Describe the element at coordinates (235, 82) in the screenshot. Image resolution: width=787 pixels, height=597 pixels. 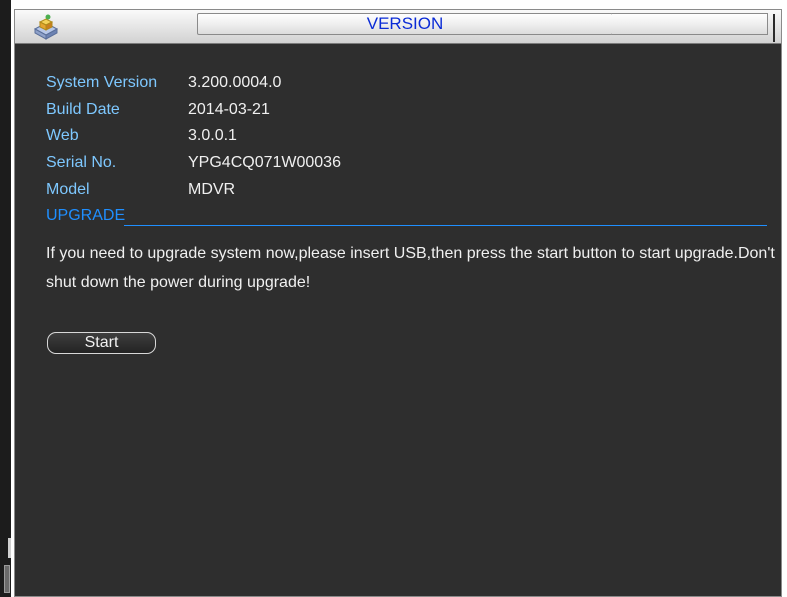
I see `system-version-value: 3.200.0004.0` at that location.